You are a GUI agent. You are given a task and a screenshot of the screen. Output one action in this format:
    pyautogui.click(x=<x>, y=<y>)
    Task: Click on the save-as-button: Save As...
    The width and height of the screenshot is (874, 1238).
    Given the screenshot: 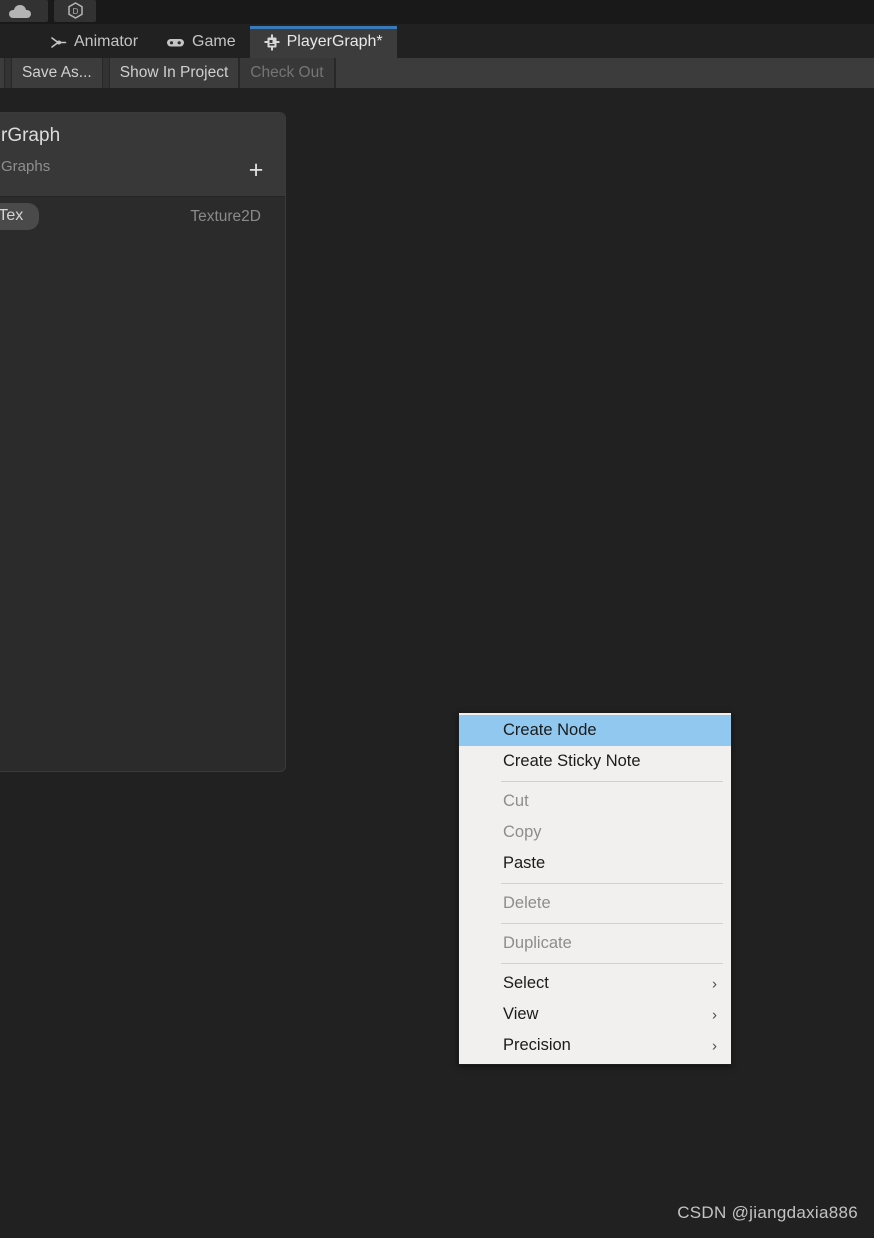 What is the action you would take?
    pyautogui.click(x=56, y=73)
    